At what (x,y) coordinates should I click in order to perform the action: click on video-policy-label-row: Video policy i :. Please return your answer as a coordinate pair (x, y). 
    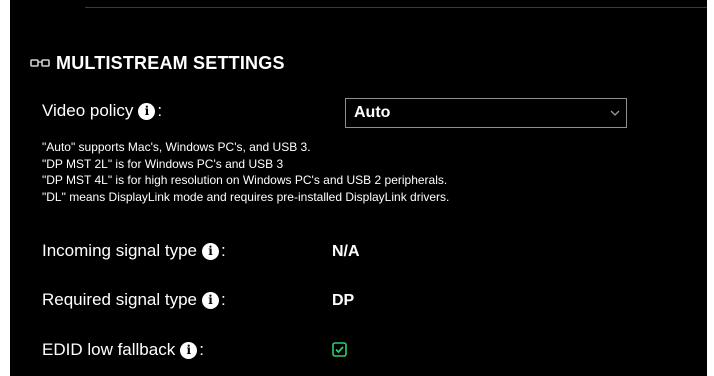
    Looking at the image, I should click on (102, 111).